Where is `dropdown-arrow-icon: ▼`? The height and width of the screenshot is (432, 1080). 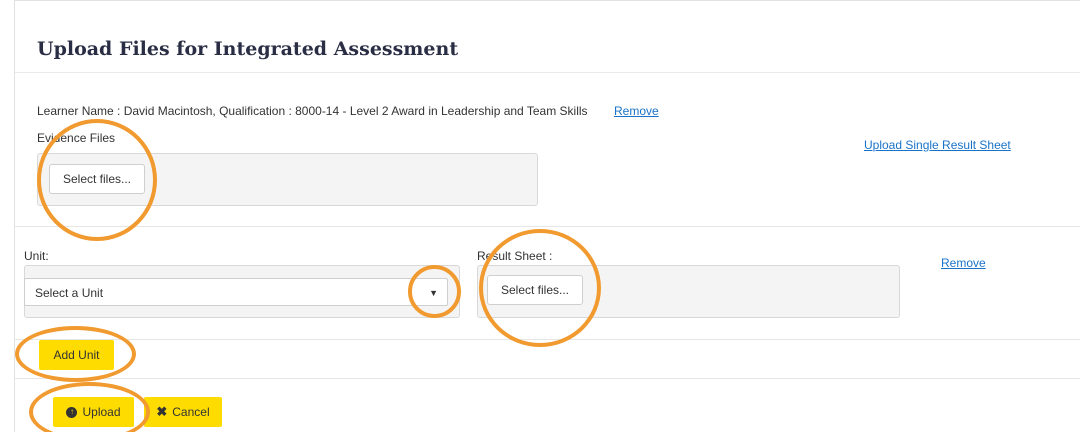 dropdown-arrow-icon: ▼ is located at coordinates (433, 293).